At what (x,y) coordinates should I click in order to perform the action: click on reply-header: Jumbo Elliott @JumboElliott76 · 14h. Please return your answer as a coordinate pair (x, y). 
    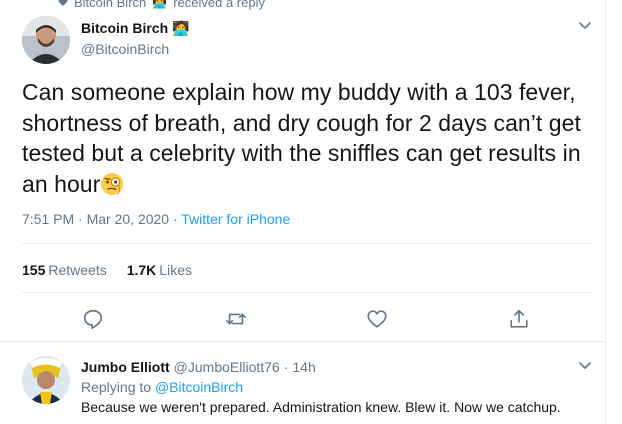
    Looking at the image, I should click on (198, 367).